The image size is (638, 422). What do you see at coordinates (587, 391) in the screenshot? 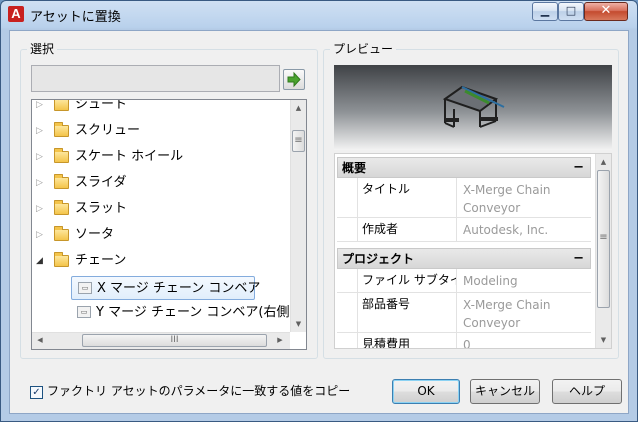
I see `help-button: ヘルプ` at bounding box center [587, 391].